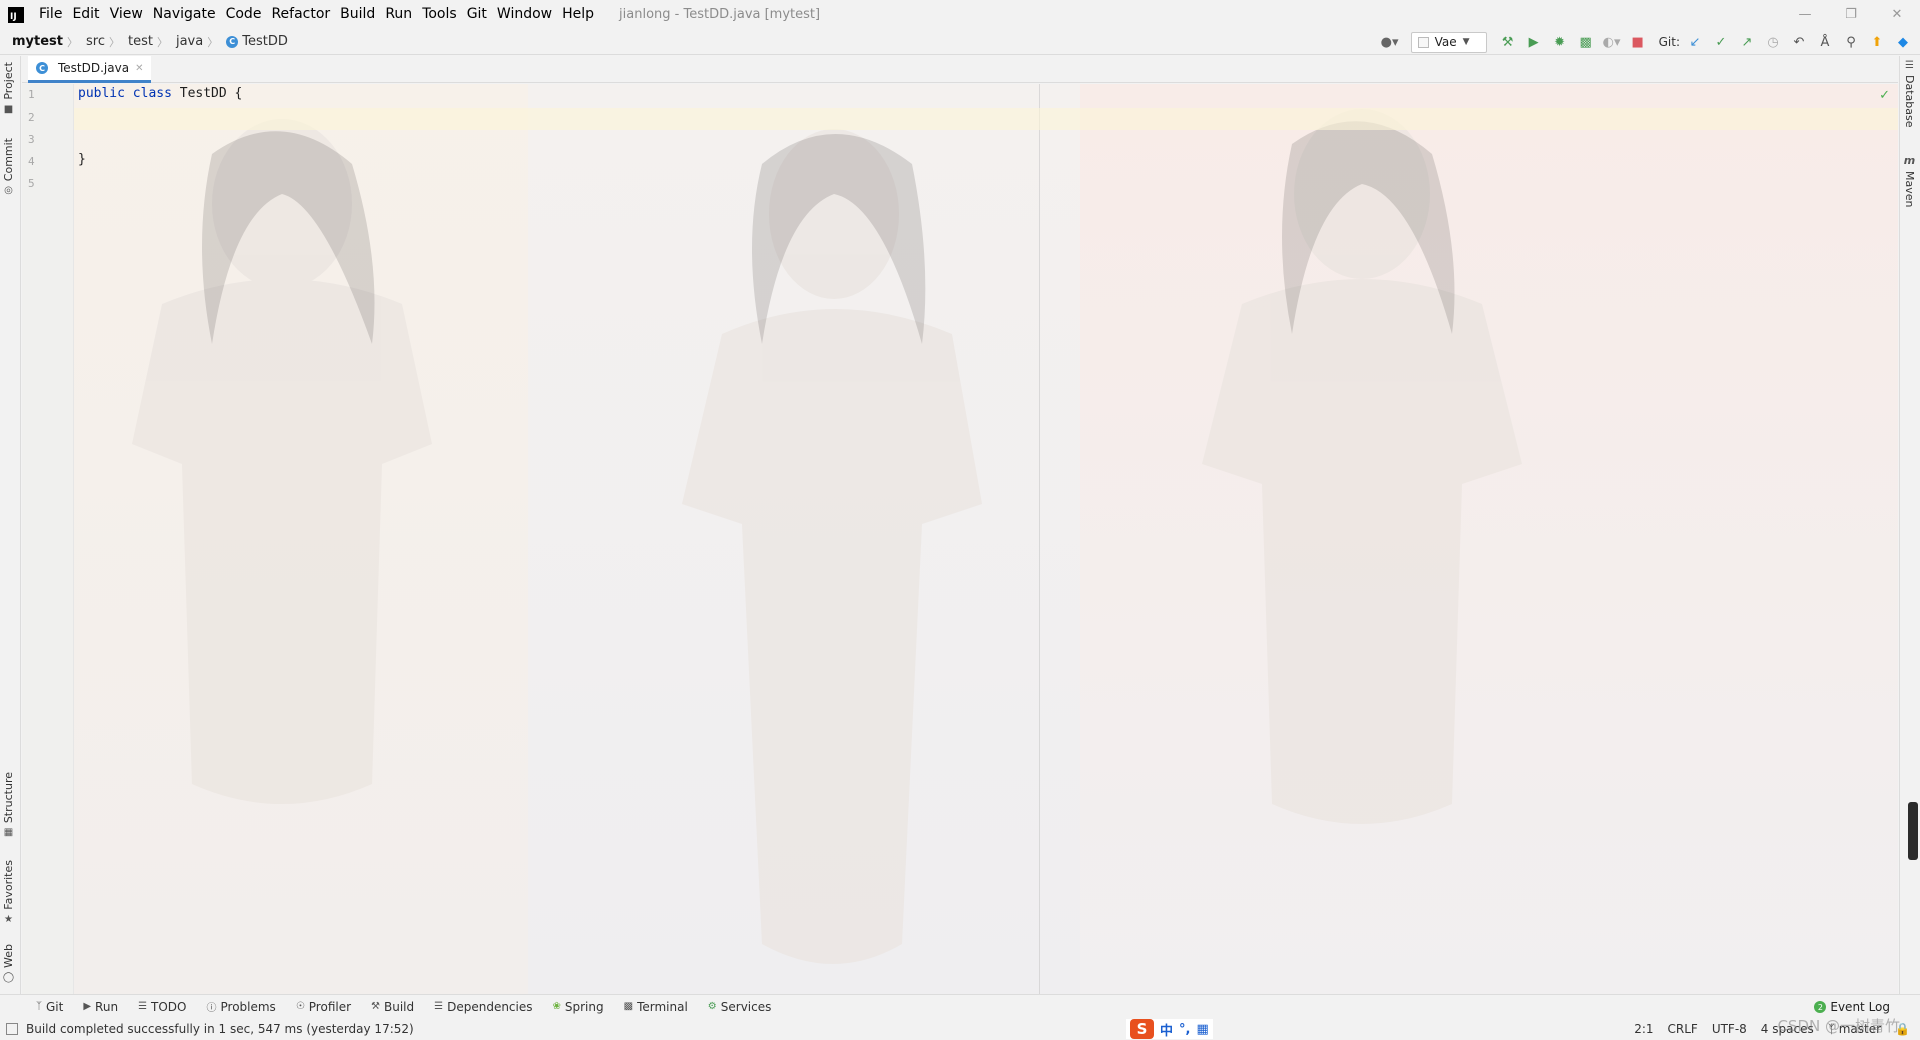  What do you see at coordinates (50, 14) in the screenshot?
I see `menu-file: File` at bounding box center [50, 14].